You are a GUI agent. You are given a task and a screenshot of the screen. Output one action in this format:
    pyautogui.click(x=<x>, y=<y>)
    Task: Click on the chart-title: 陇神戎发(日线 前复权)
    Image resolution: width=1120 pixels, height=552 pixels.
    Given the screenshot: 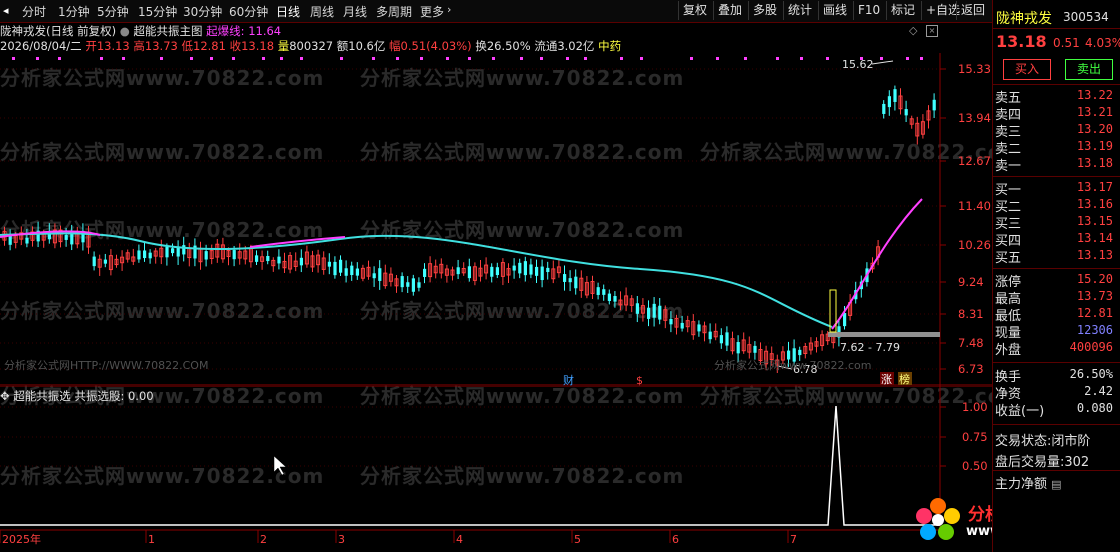 What is the action you would take?
    pyautogui.click(x=58, y=31)
    